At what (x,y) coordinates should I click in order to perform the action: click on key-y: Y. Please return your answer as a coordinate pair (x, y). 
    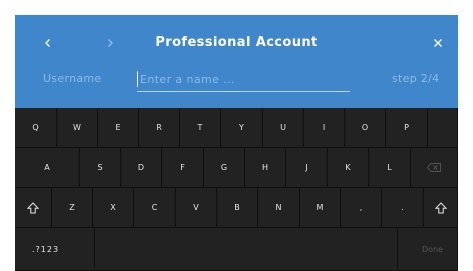
    Looking at the image, I should click on (242, 128).